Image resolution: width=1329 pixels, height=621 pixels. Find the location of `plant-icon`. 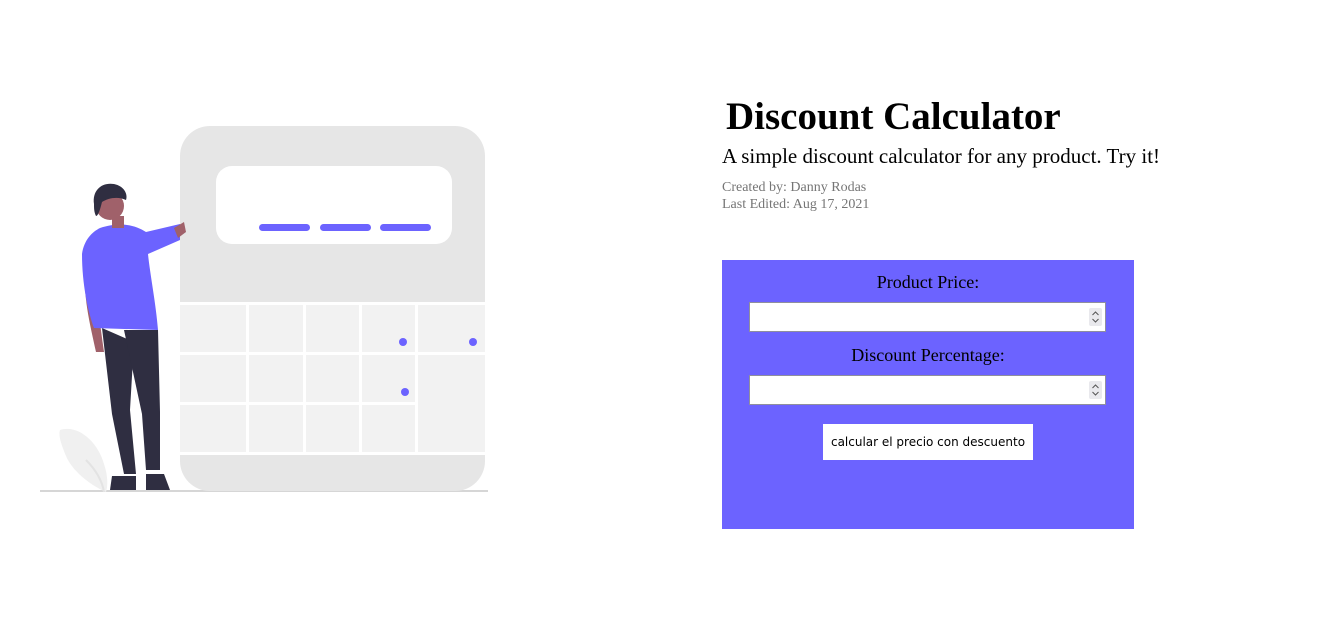

plant-icon is located at coordinates (83, 460).